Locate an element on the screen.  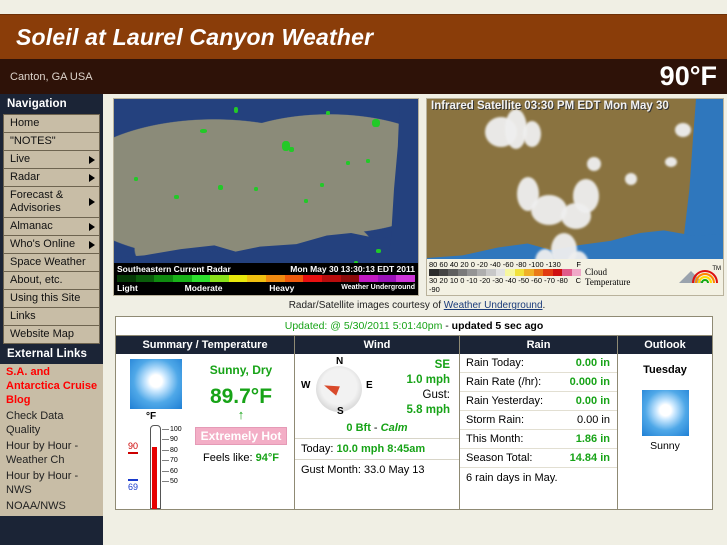
radar-title: Southeastern Current Radar is located at coordinates (174, 269).